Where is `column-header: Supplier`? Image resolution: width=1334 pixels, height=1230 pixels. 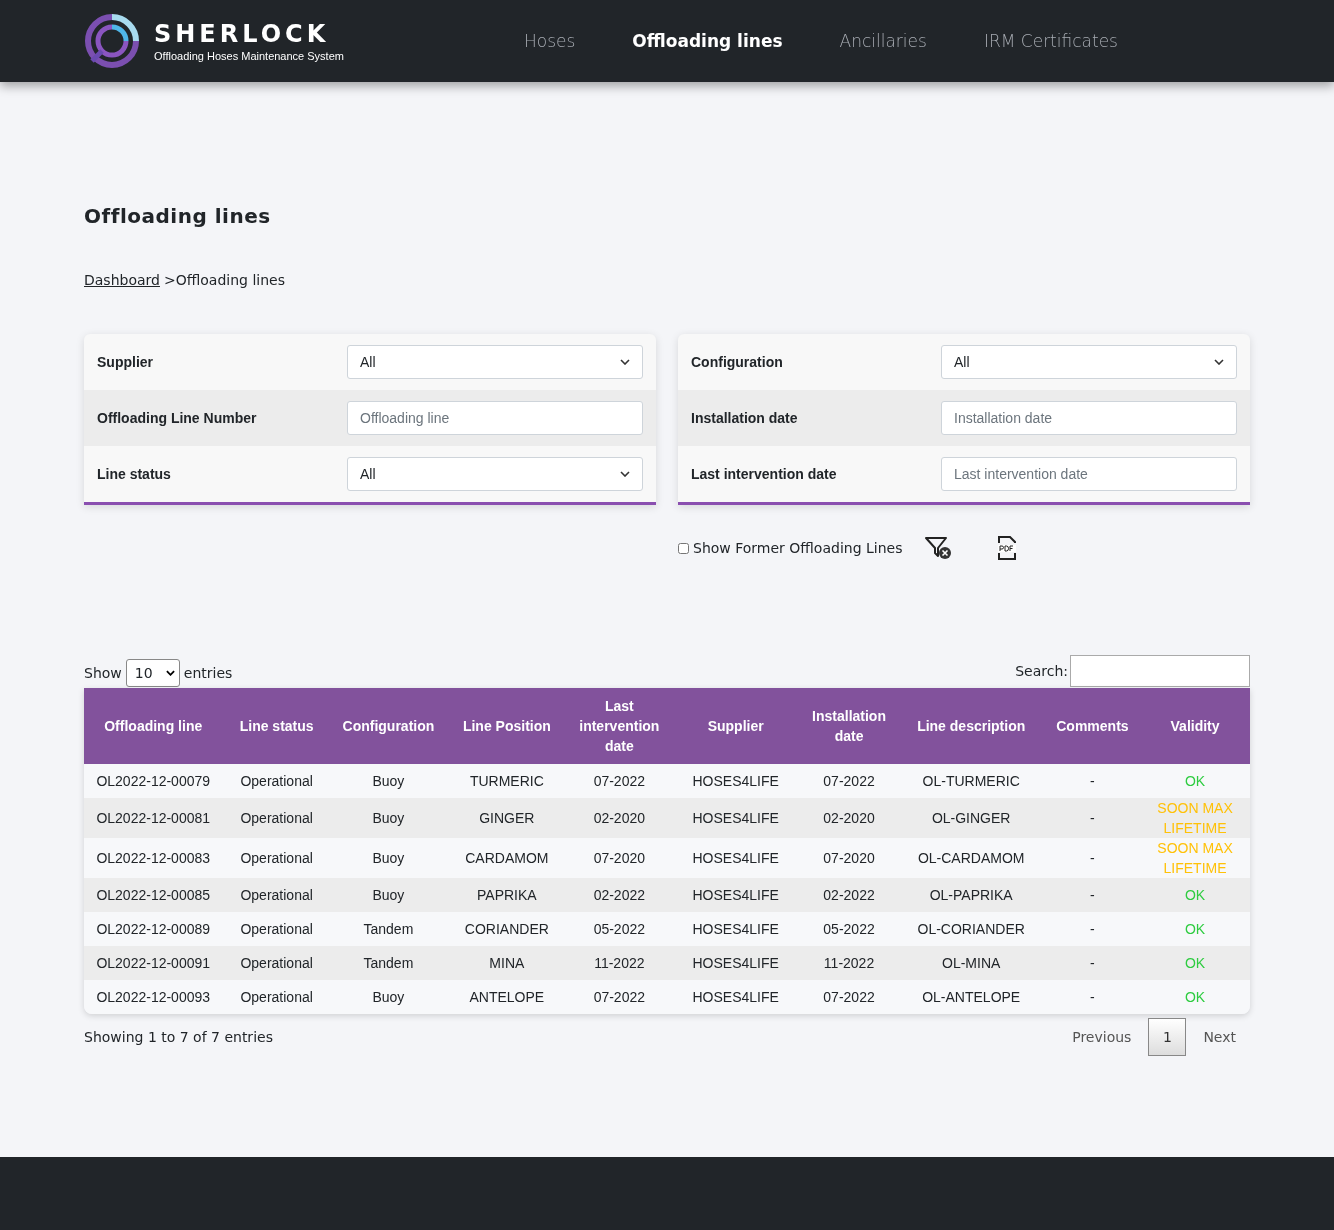 column-header: Supplier is located at coordinates (736, 726).